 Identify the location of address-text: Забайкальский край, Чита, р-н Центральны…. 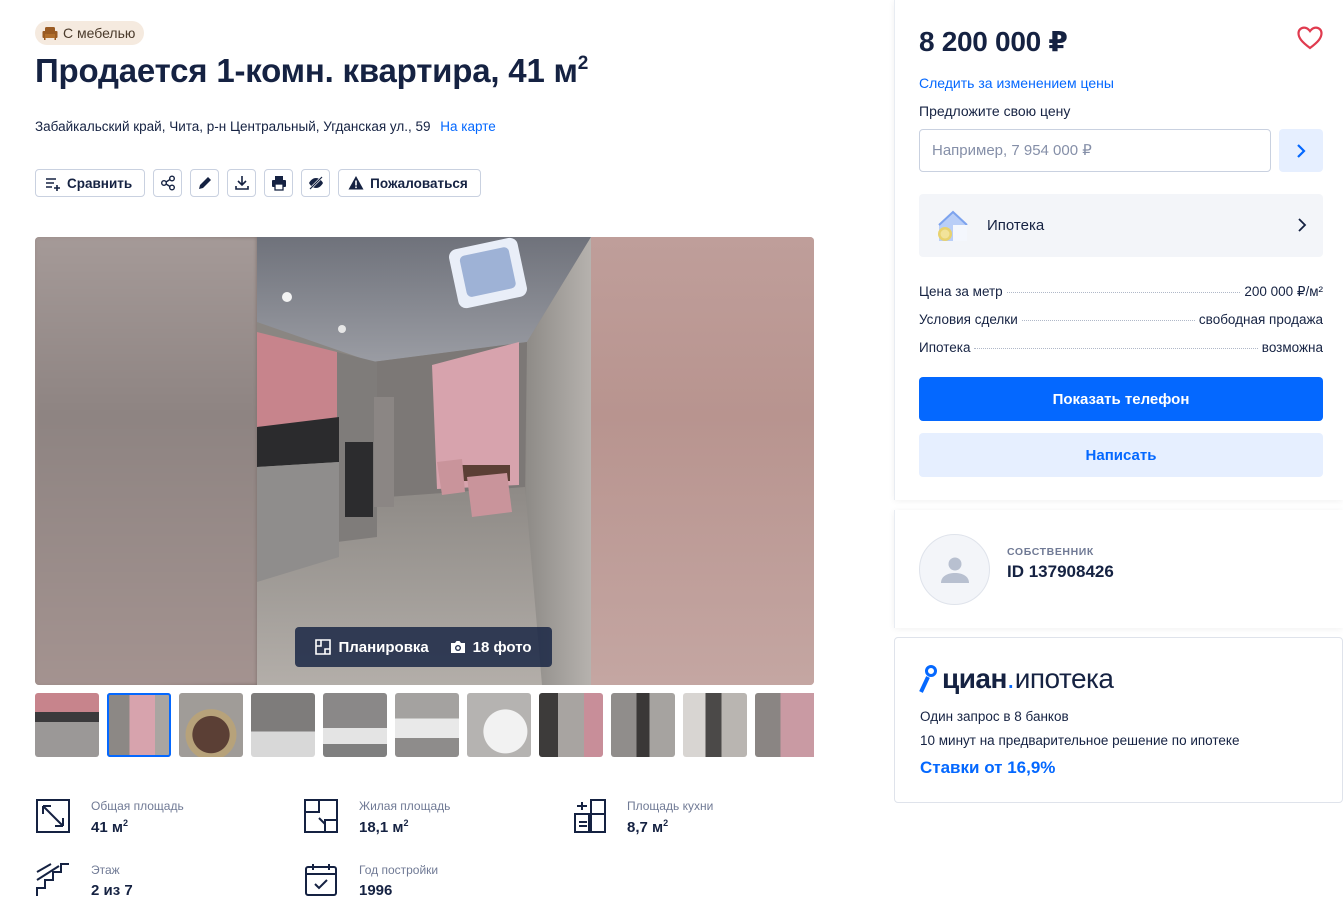
(233, 126).